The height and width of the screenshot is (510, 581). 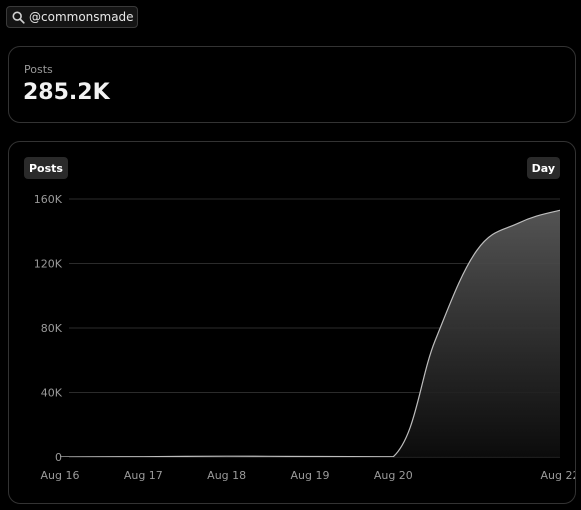 I want to click on stat-value: 285.2K, so click(x=66, y=92).